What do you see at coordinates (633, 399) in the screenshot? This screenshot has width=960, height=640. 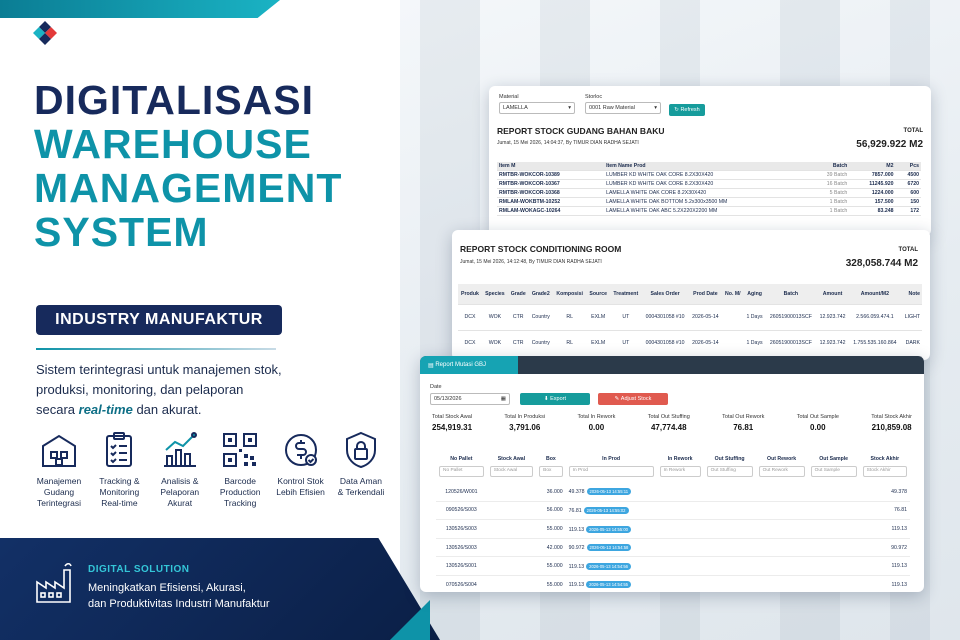 I see `adjust-stock-button: ✎ Adjust Stock` at bounding box center [633, 399].